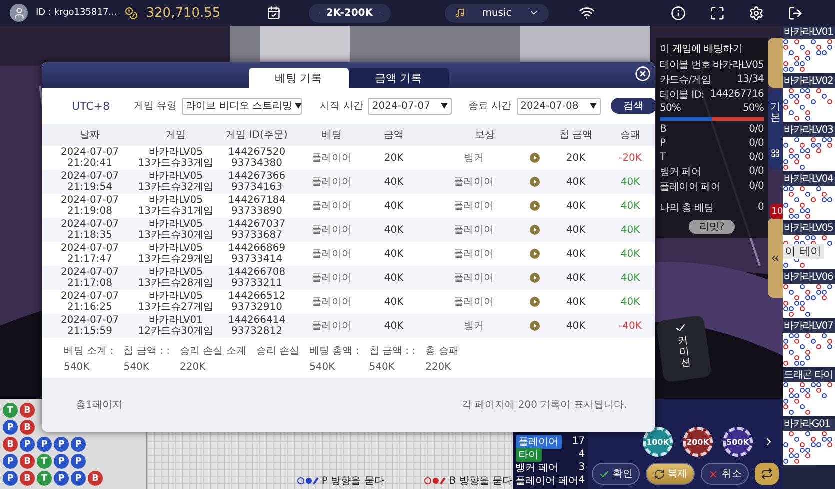 This screenshot has height=489, width=835. What do you see at coordinates (659, 474) in the screenshot?
I see `refresh-icon` at bounding box center [659, 474].